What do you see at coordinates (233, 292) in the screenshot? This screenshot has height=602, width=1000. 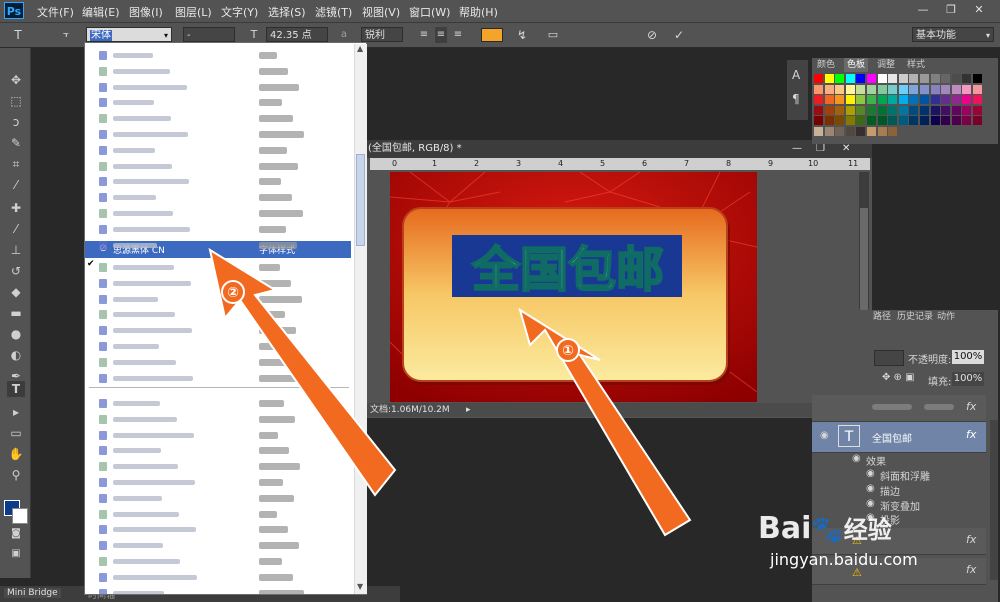 I see `step-marker-2: ②` at bounding box center [233, 292].